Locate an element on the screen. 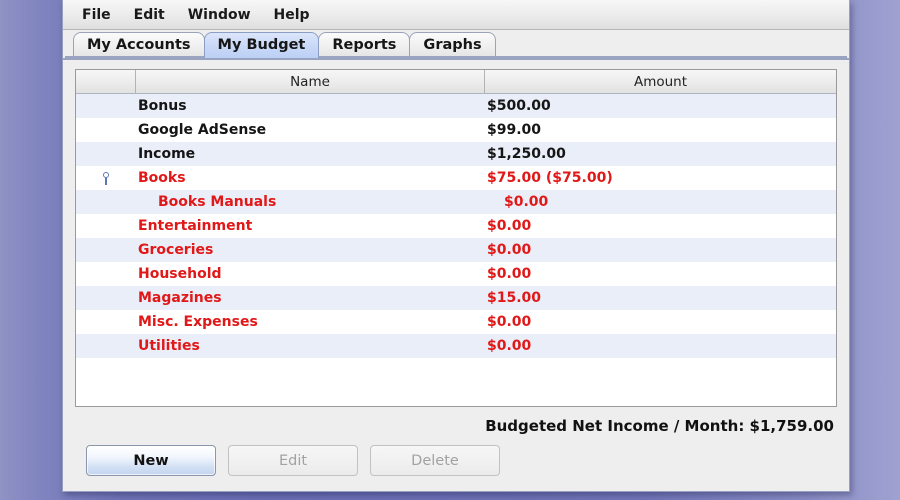 Image resolution: width=900 pixels, height=500 pixels. table-row: Utilities $0.00 is located at coordinates (456, 346).